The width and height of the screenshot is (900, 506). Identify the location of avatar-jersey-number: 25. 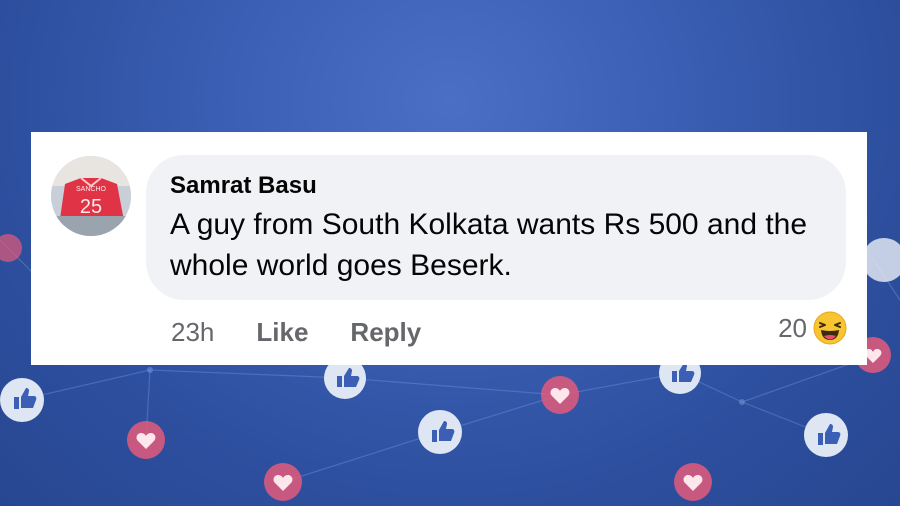
(91, 207).